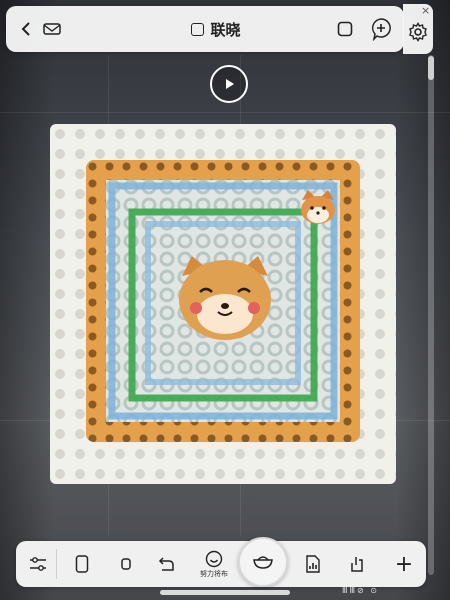 The height and width of the screenshot is (600, 450). Describe the element at coordinates (431, 68) in the screenshot. I see `scrollbar-thumb` at that location.